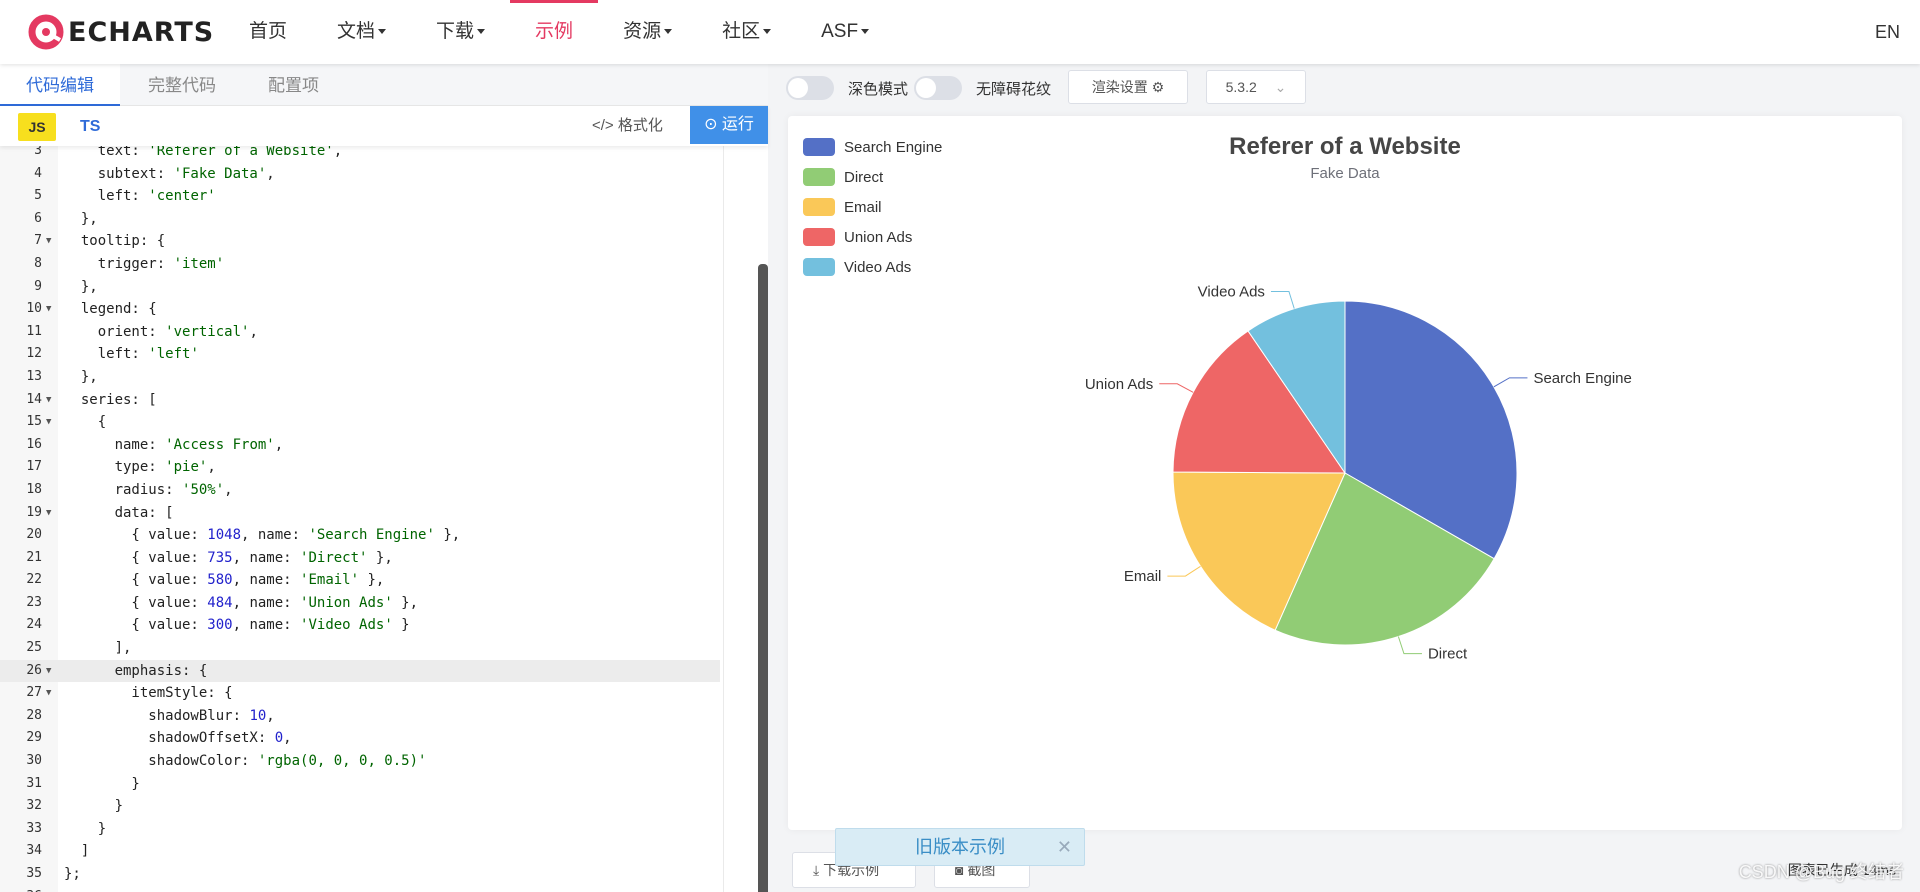 The image size is (1920, 892). Describe the element at coordinates (360, 716) in the screenshot. I see `code-line: 28 shadowBlur: 10,` at that location.